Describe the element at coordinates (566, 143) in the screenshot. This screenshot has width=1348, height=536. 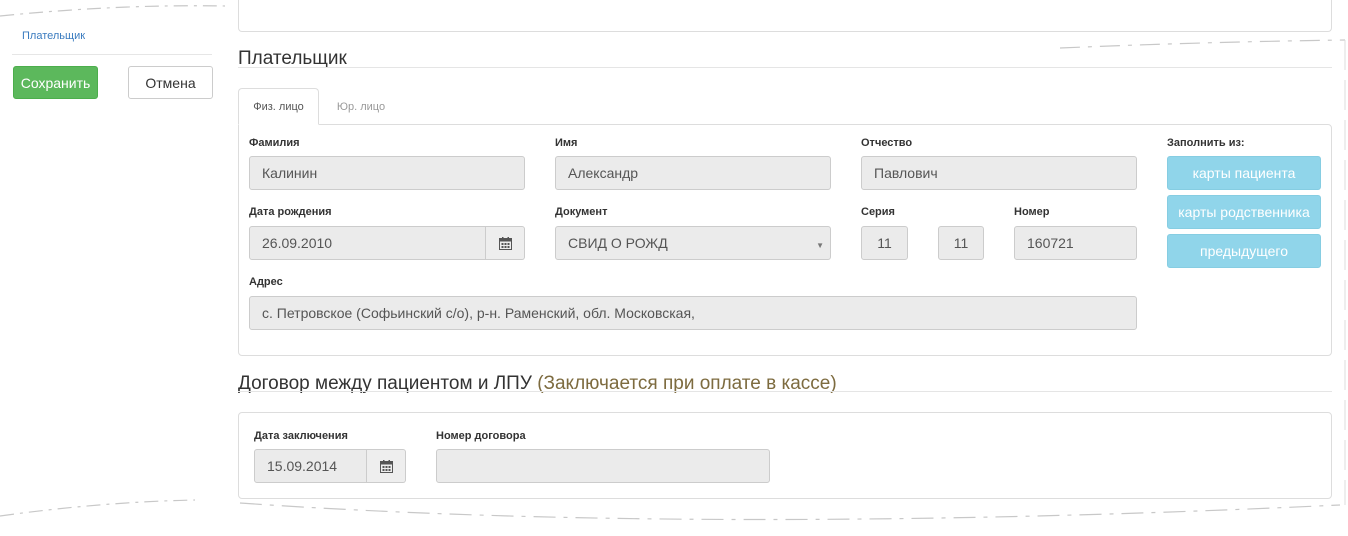
I see `first-name-label: Имя` at that location.